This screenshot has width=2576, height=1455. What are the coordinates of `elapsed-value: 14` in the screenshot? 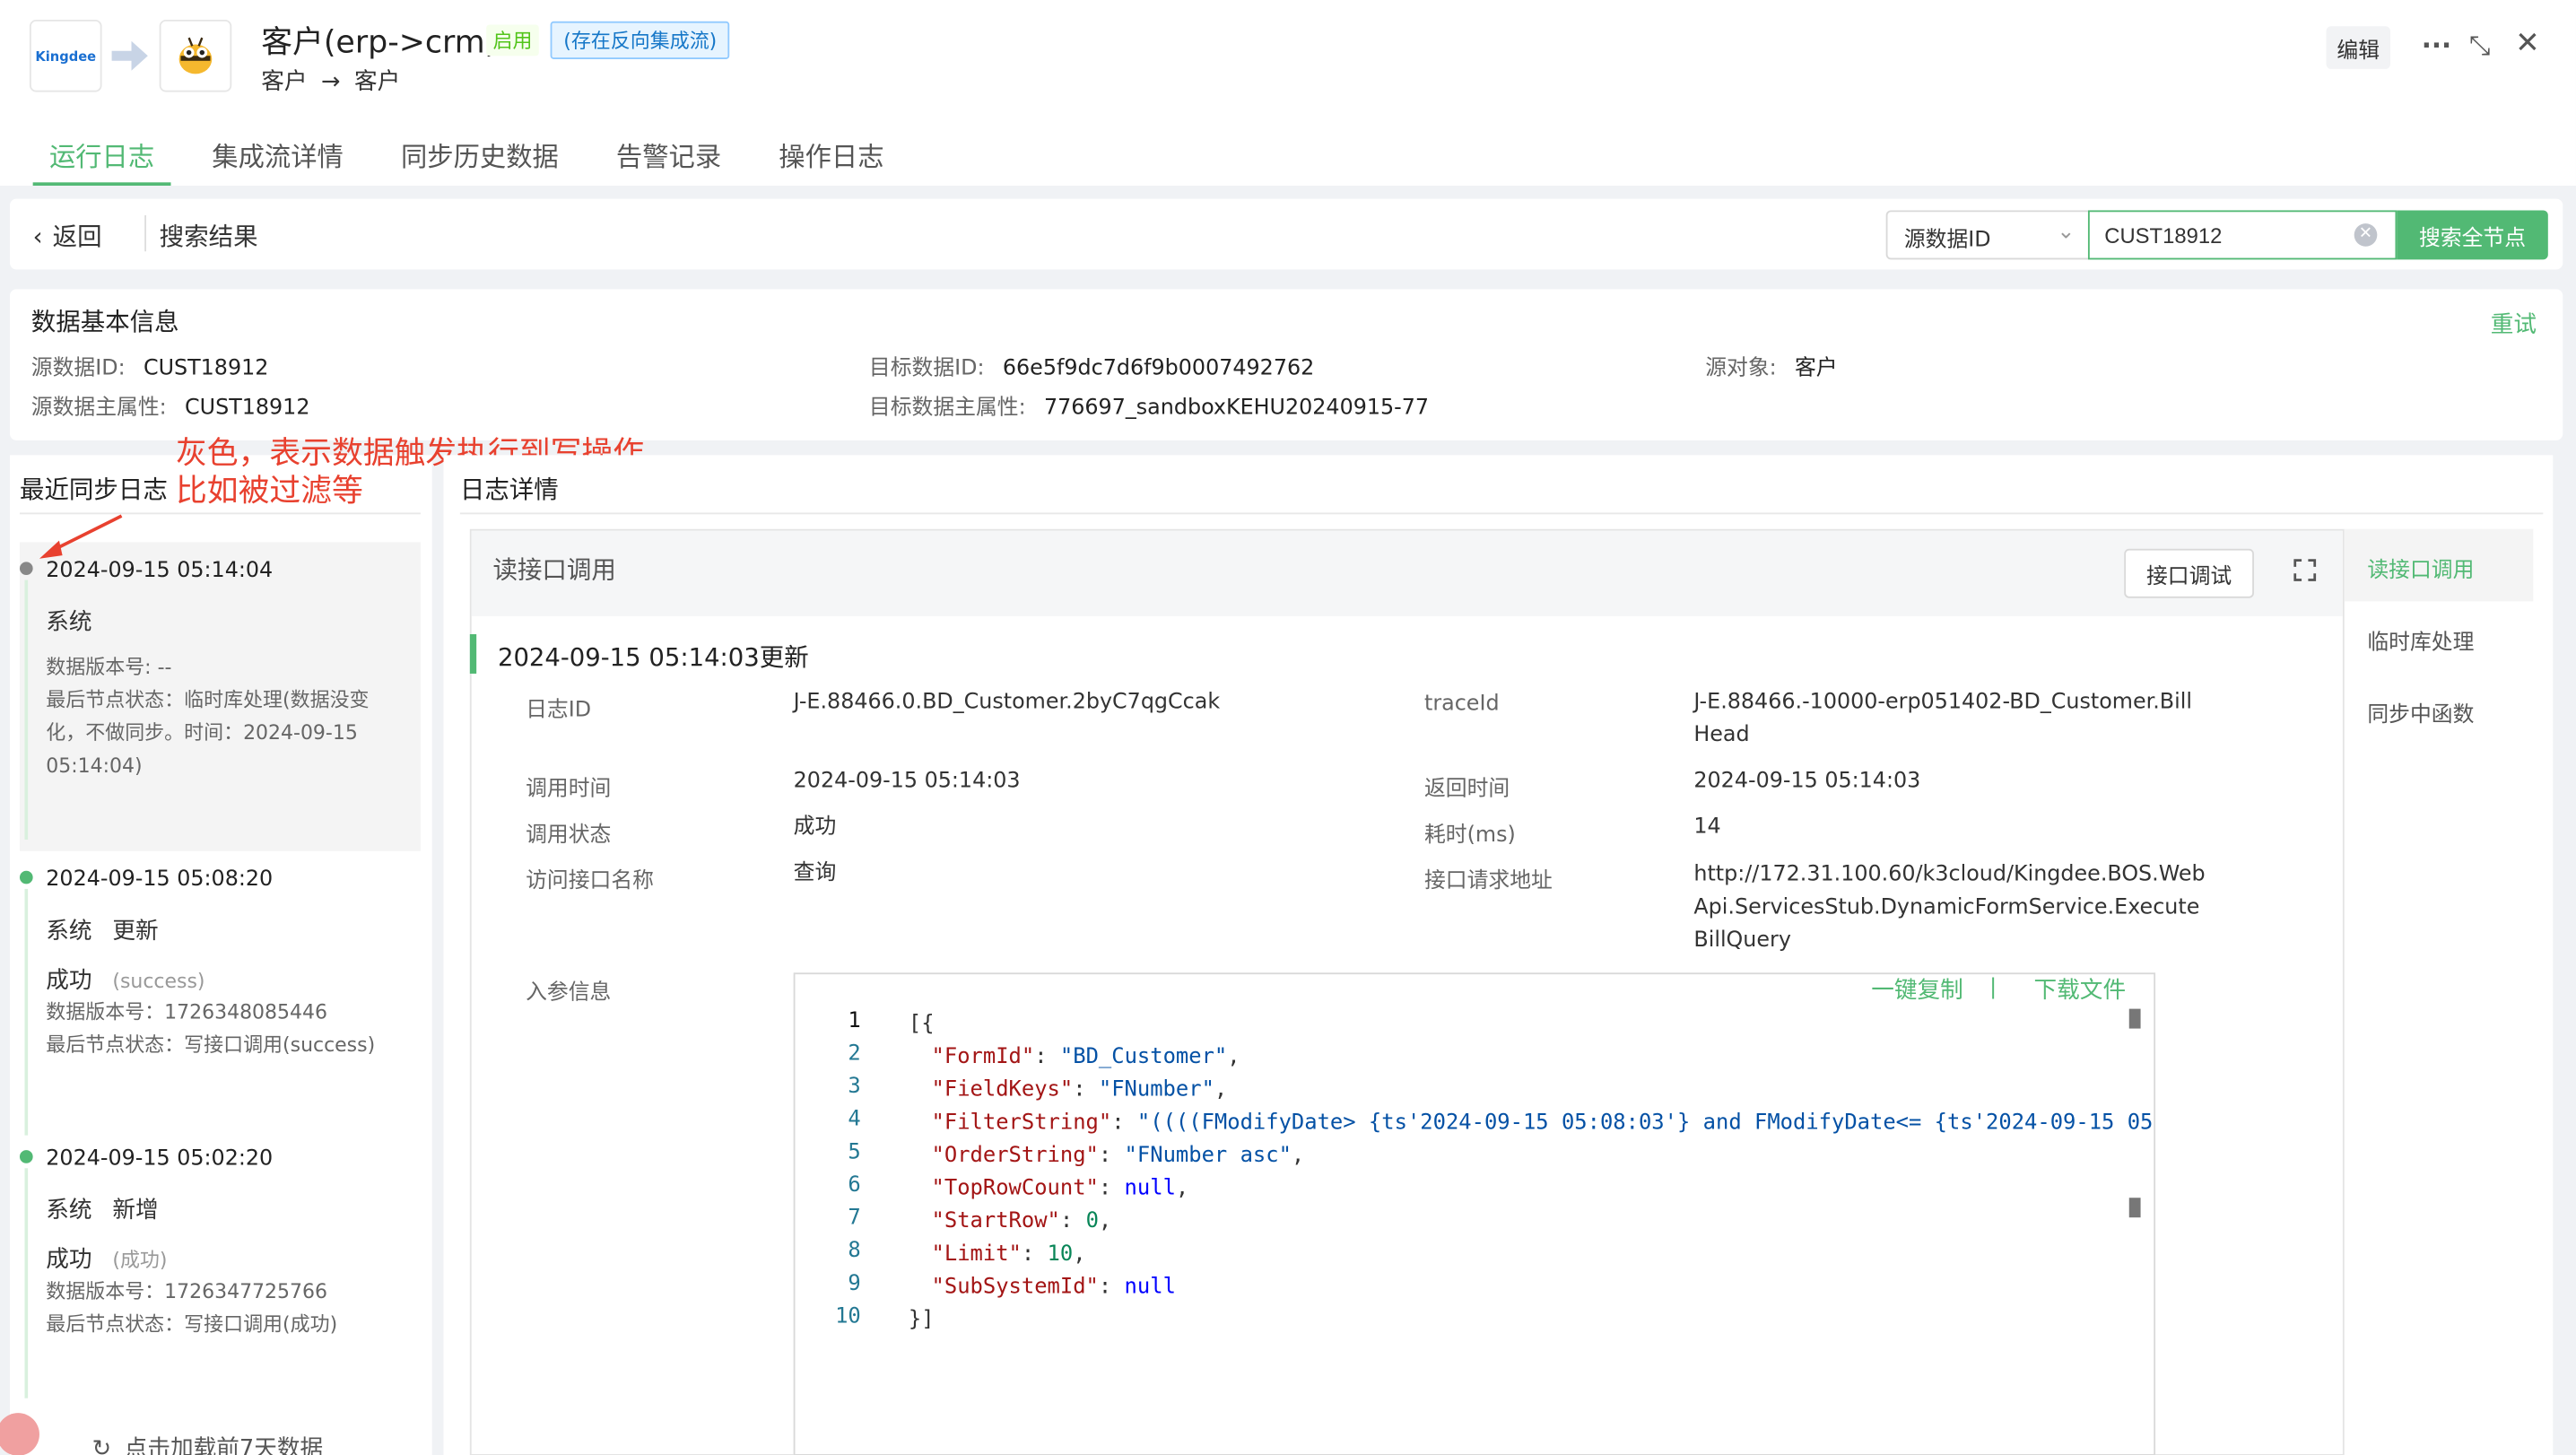 It's located at (1707, 827).